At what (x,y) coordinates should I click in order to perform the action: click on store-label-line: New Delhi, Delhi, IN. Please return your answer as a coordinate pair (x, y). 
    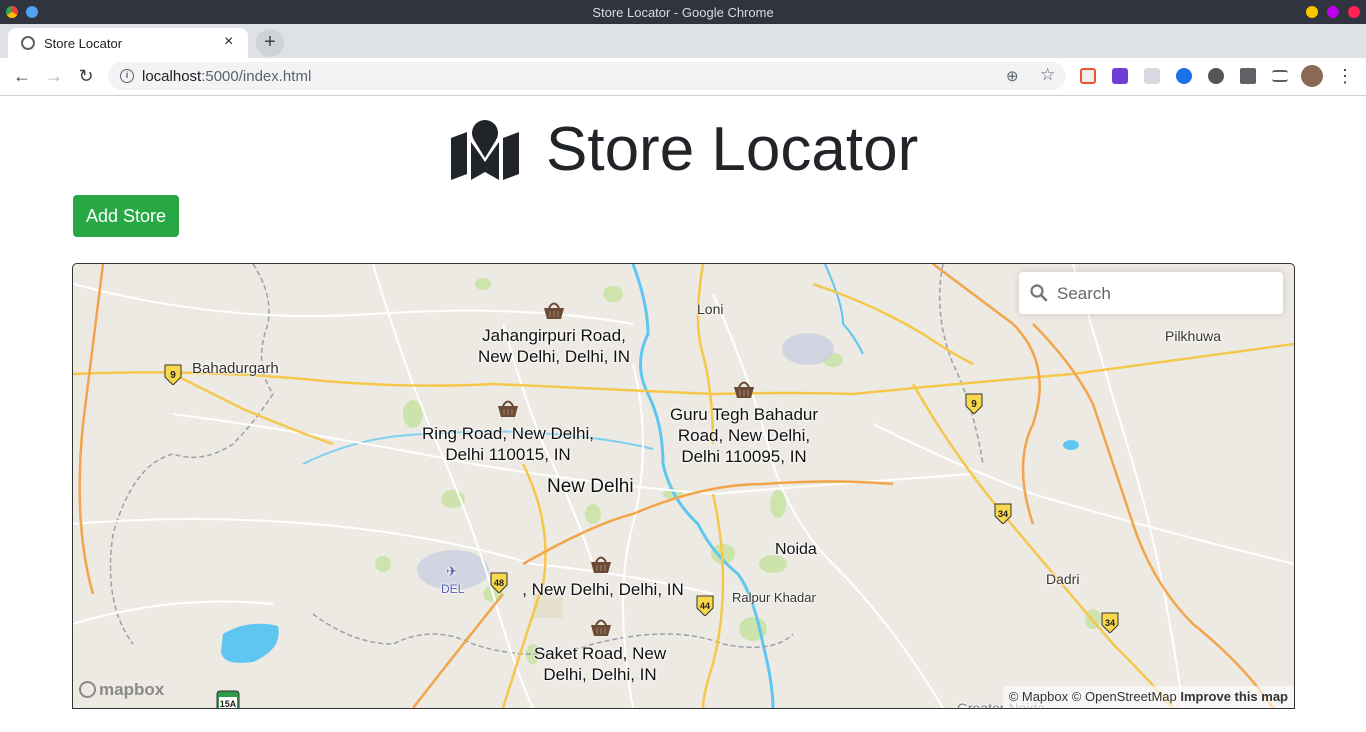
    Looking at the image, I should click on (554, 356).